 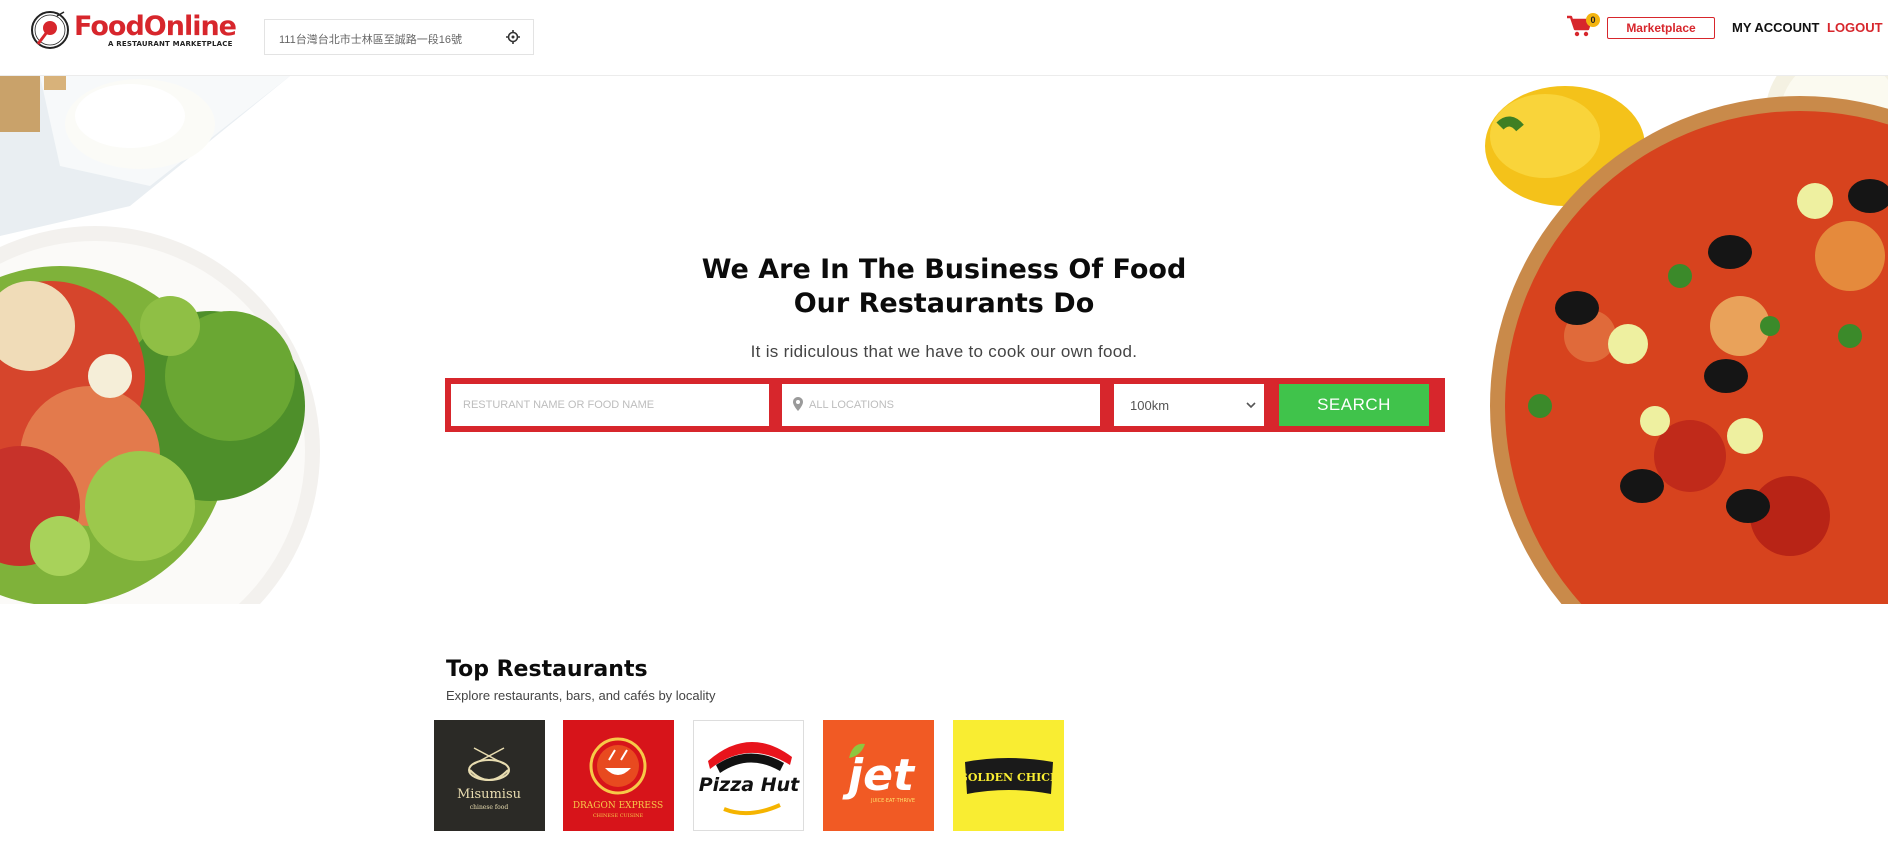 I want to click on marketplace-button: Marketplace, so click(x=1661, y=28).